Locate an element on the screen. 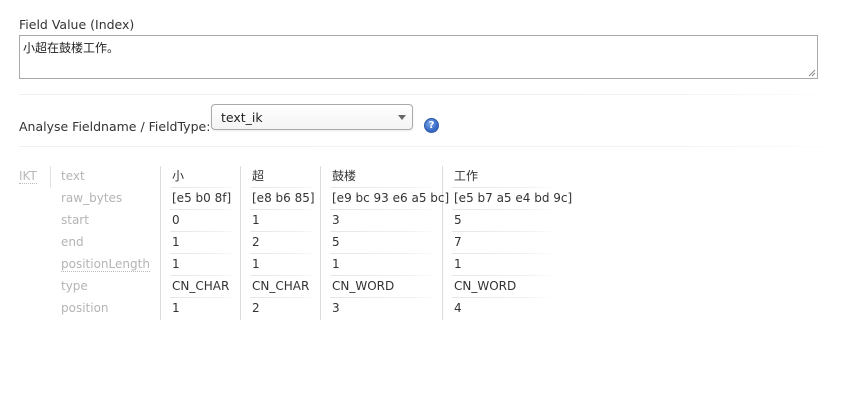 Image resolution: width=862 pixels, height=401 pixels. row-name-end: end is located at coordinates (72, 242).